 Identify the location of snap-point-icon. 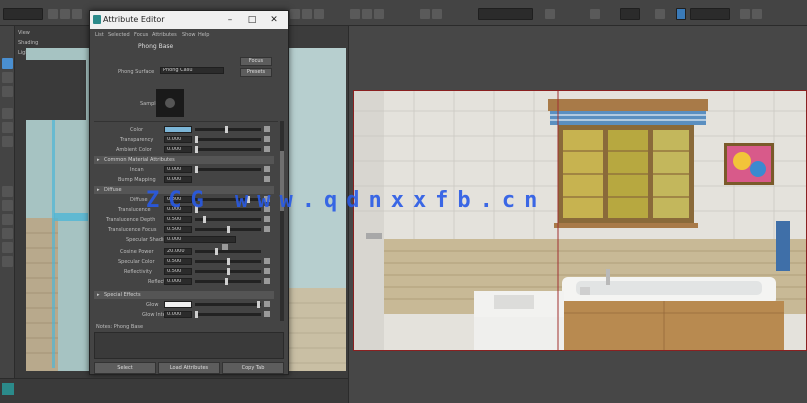
(319, 14).